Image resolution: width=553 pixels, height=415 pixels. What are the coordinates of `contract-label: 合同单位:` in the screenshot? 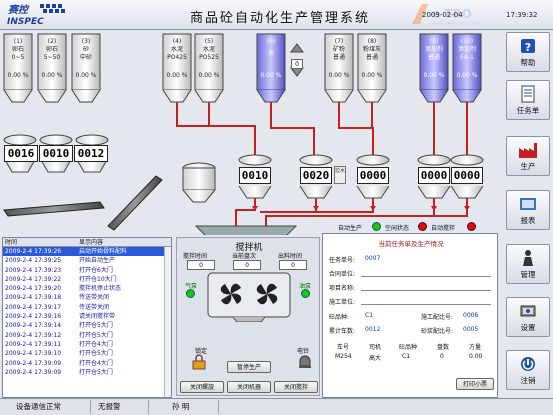 It's located at (342, 274).